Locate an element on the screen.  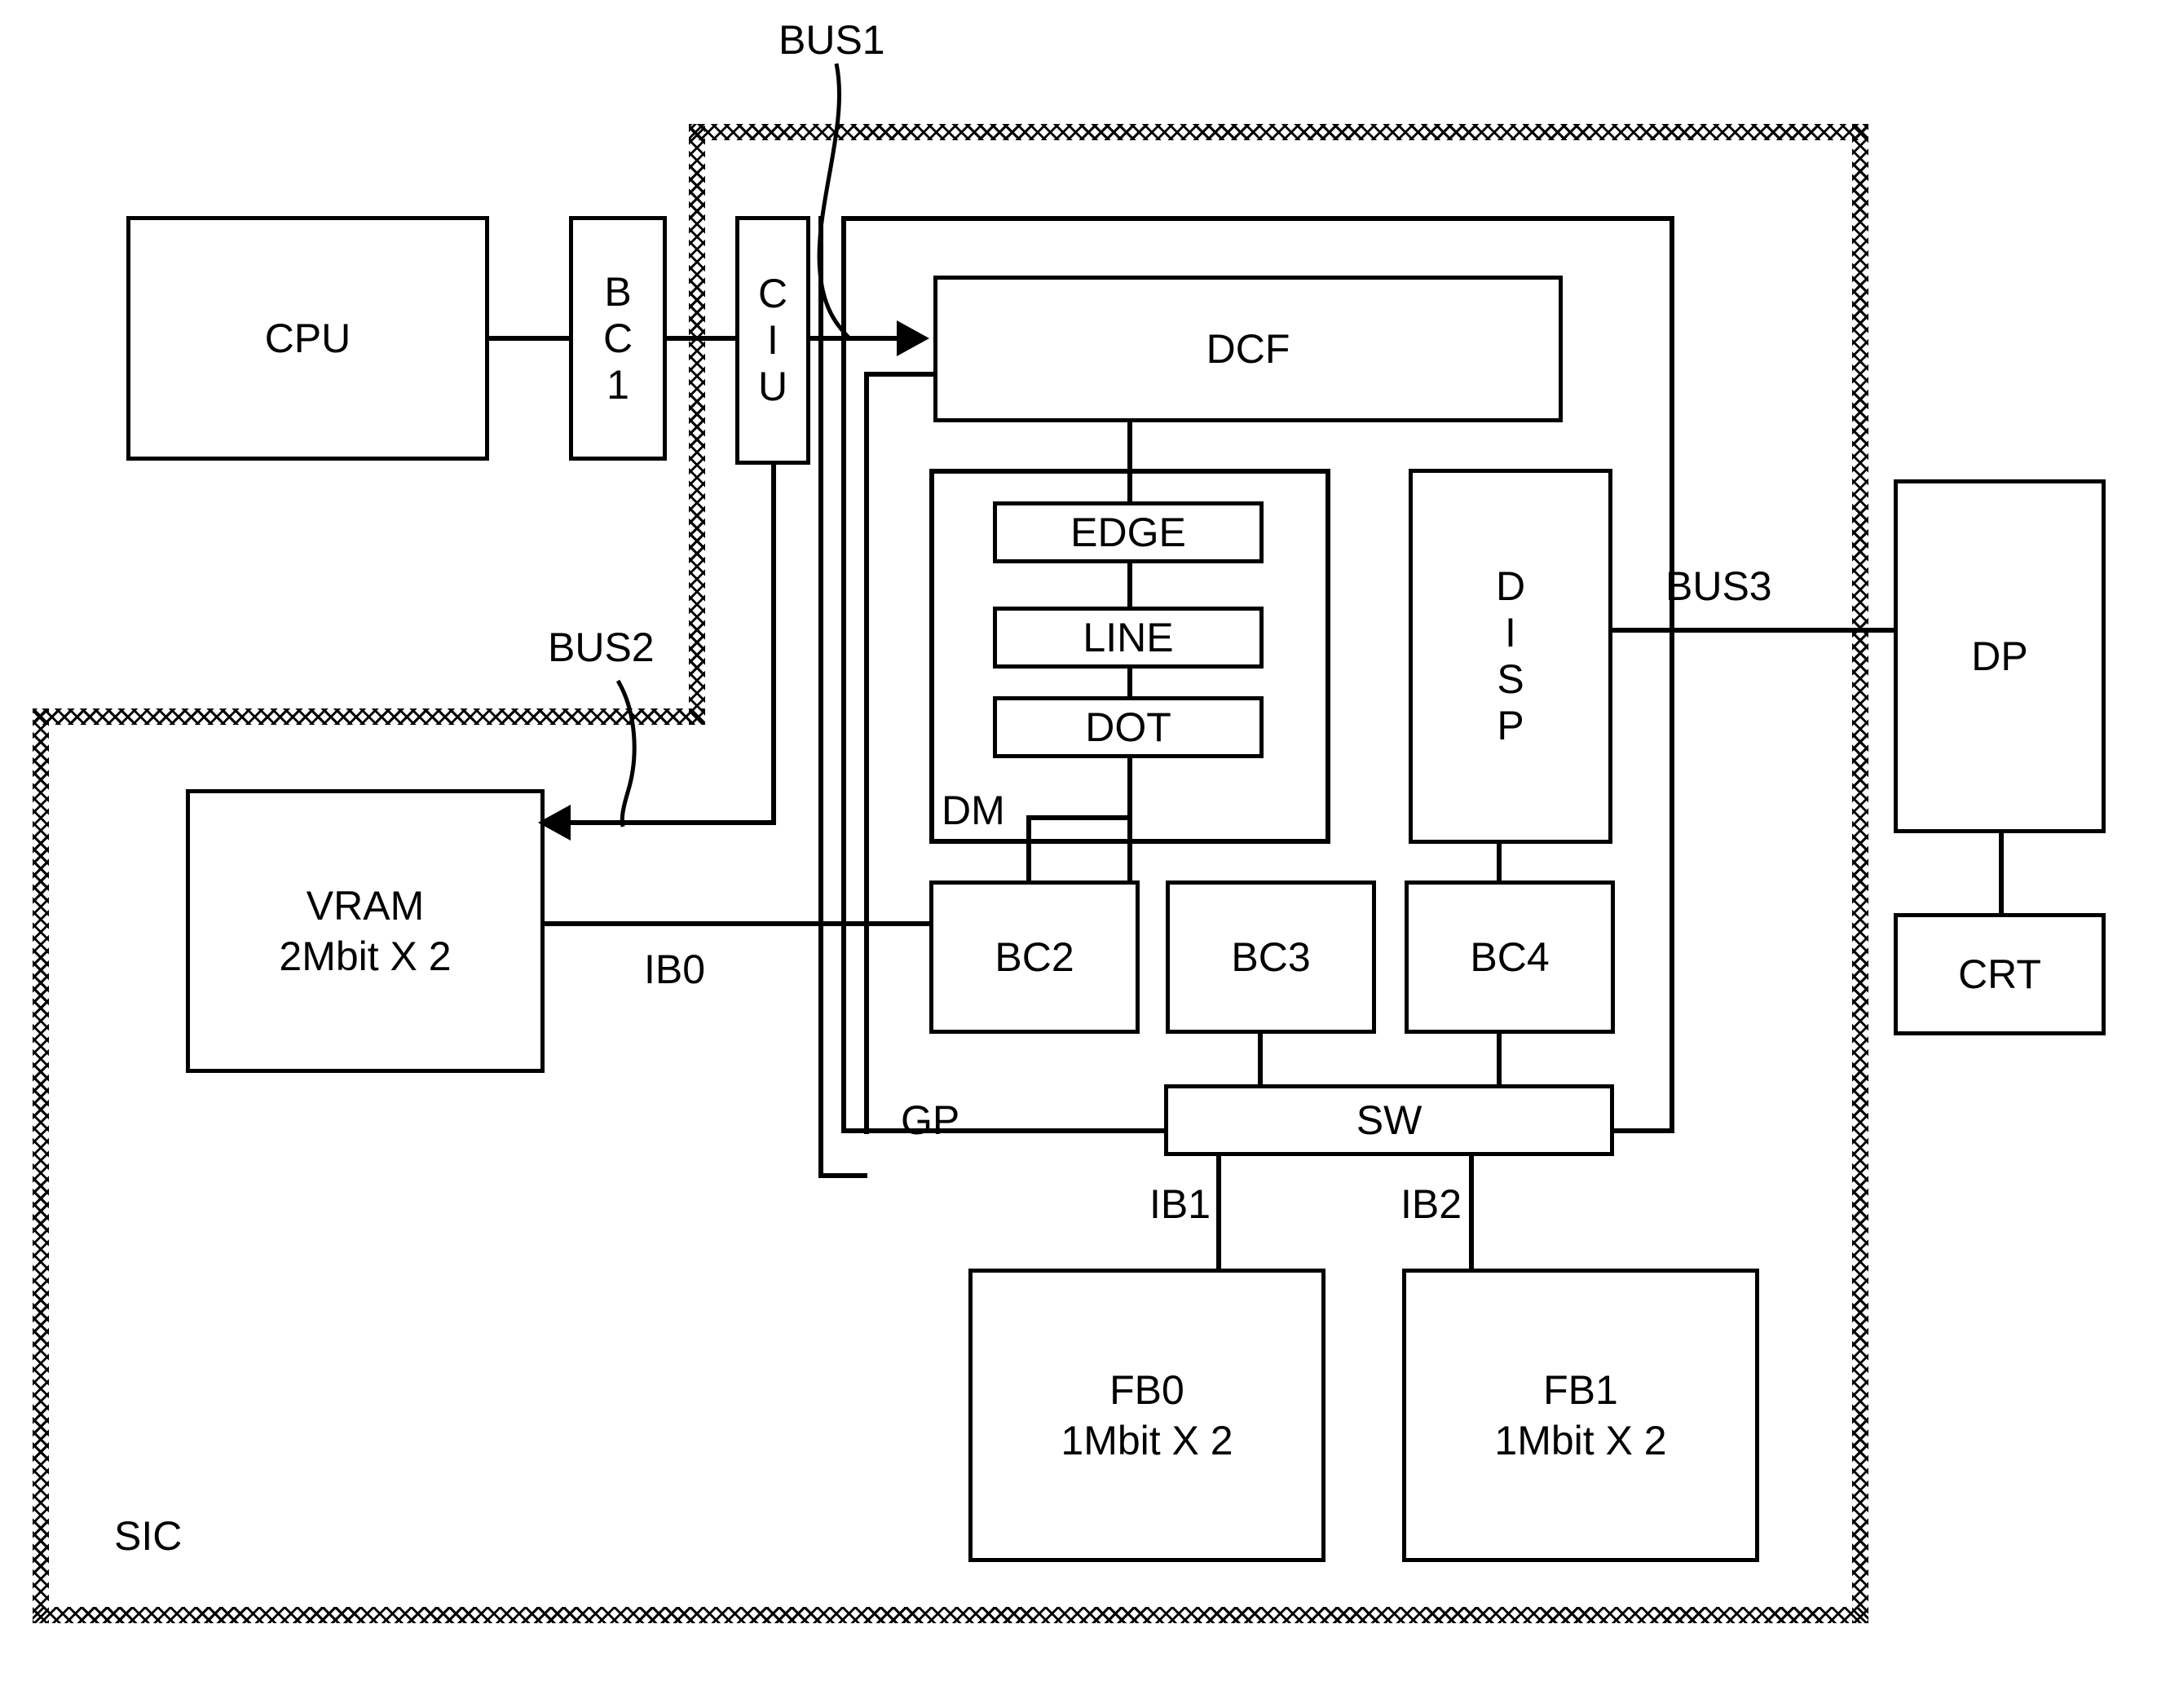
ib2-label: IB2 is located at coordinates (1431, 1204).